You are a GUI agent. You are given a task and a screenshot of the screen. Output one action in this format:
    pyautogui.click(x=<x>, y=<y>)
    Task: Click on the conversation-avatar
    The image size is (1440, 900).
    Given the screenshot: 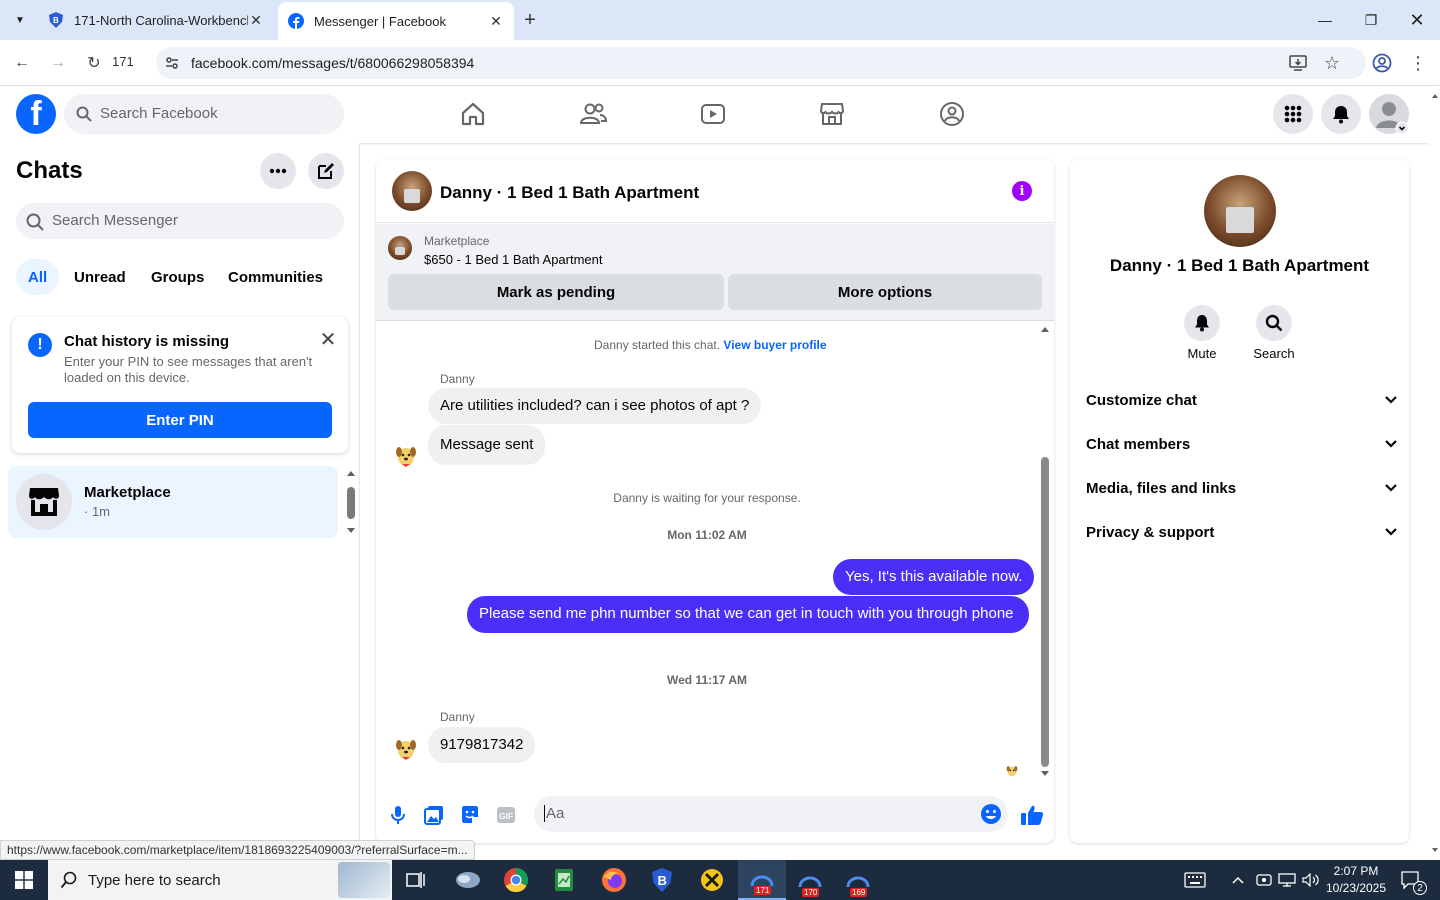 What is the action you would take?
    pyautogui.click(x=412, y=191)
    